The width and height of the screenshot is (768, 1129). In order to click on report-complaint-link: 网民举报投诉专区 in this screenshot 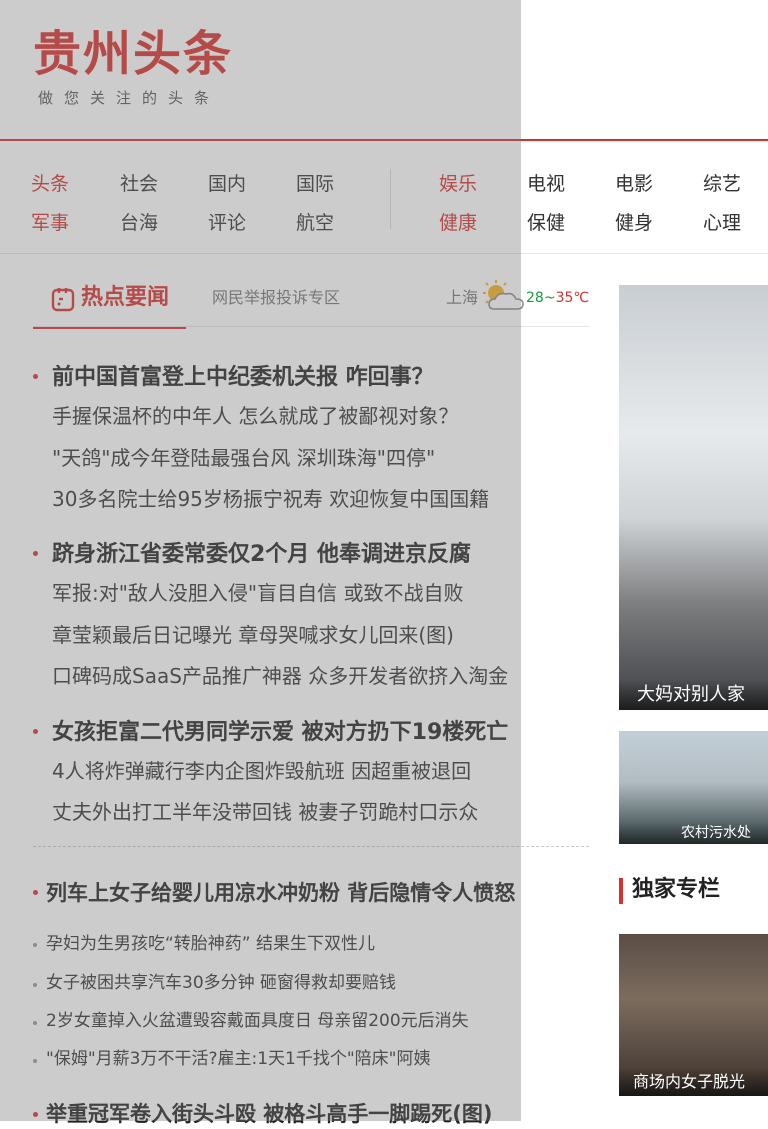, I will do `click(276, 298)`.